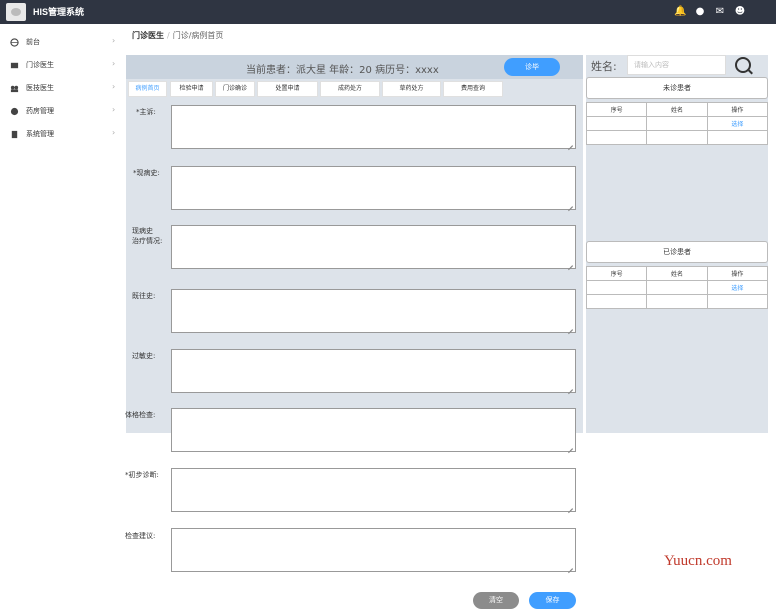 Image resolution: width=776 pixels, height=616 pixels. I want to click on globe-icon, so click(14, 42).